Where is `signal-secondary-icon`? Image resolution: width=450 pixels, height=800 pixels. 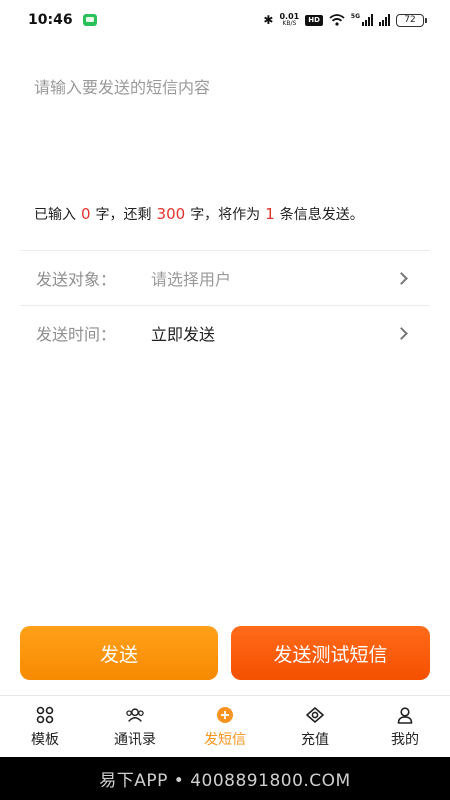 signal-secondary-icon is located at coordinates (384, 20).